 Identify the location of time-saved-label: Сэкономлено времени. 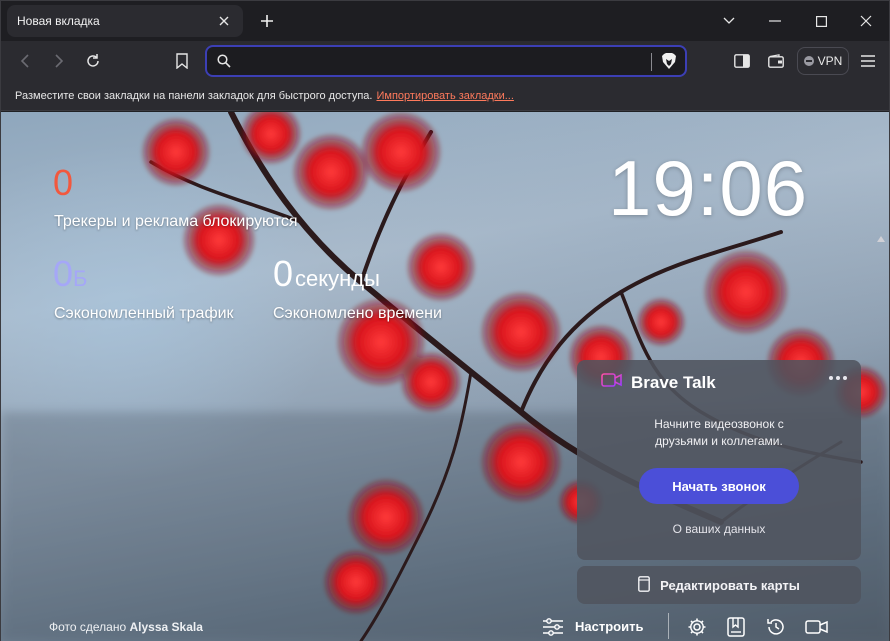
(357, 313).